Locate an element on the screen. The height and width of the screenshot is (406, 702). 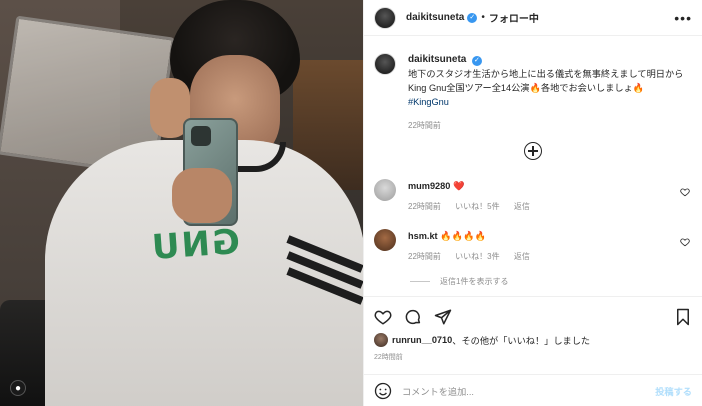
add-comment-bar: コメントを追加... 投稿する is located at coordinates (533, 390).